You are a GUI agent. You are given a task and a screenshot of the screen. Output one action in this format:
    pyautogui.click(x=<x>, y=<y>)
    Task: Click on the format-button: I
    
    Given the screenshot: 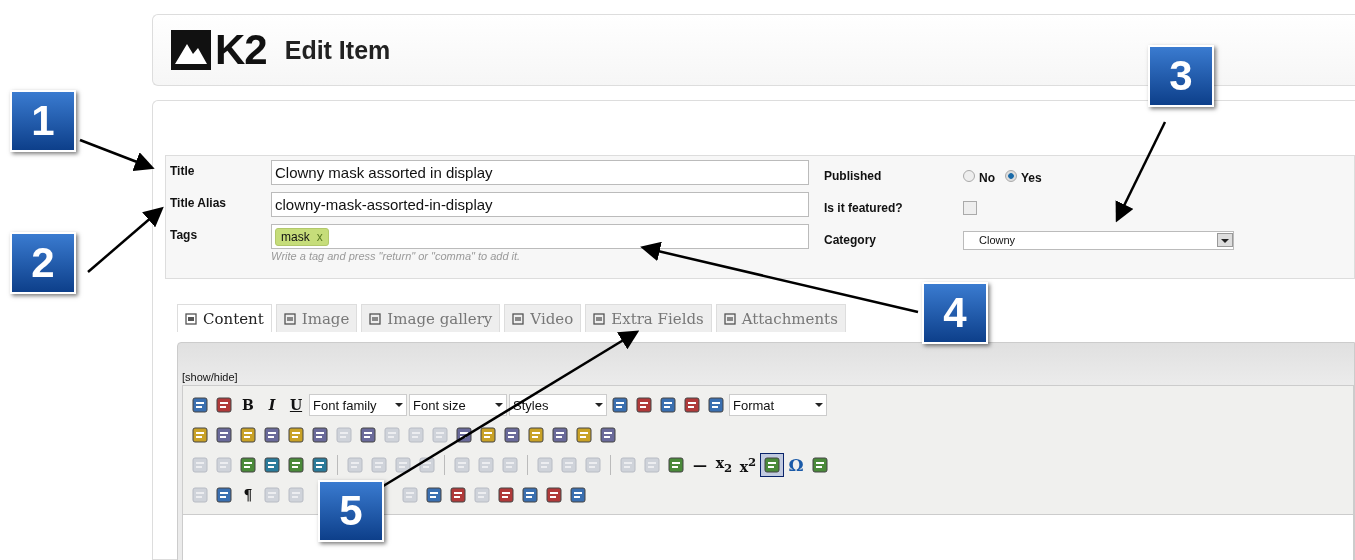 What is the action you would take?
    pyautogui.click(x=272, y=405)
    